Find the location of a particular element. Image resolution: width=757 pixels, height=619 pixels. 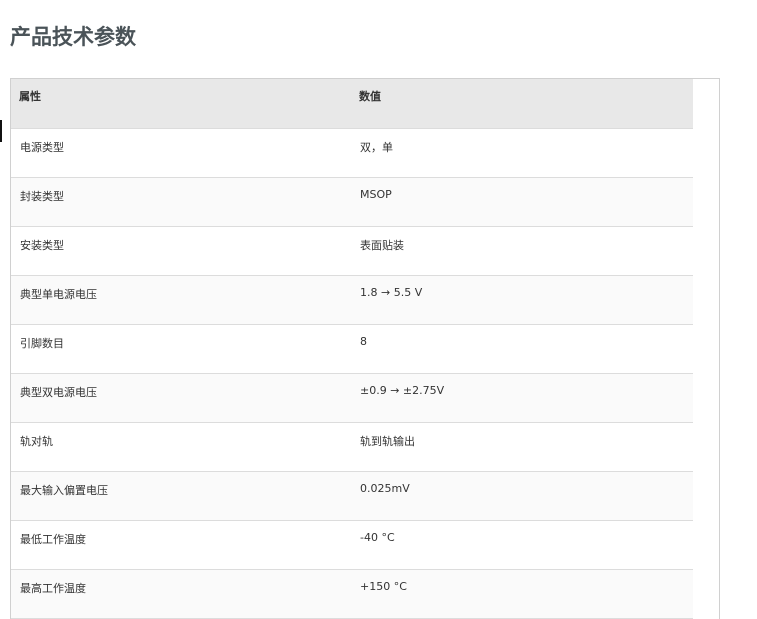

cell-value: 8 is located at coordinates (522, 349).